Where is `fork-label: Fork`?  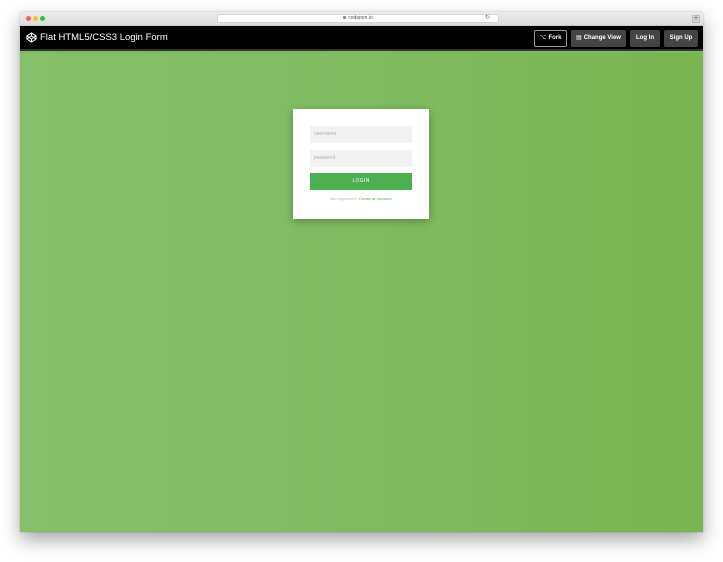 fork-label: Fork is located at coordinates (555, 38).